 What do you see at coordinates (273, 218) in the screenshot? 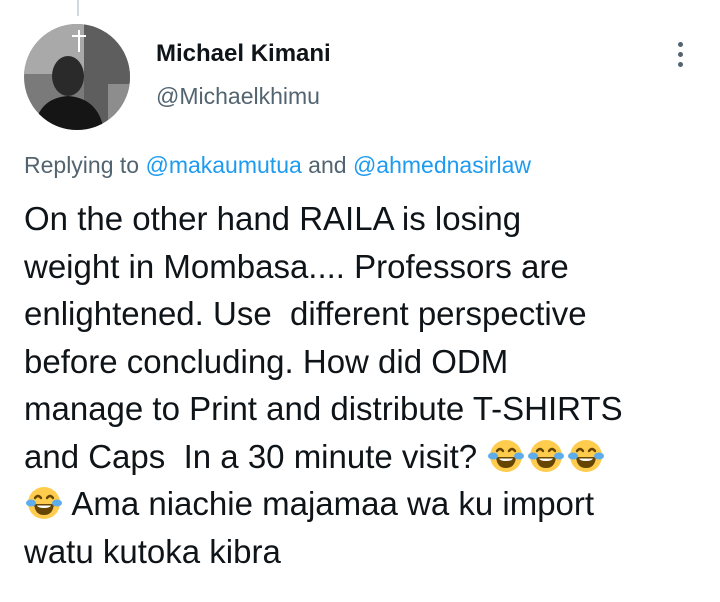
I see `tweet-line: On the other hand RAILA is losing` at bounding box center [273, 218].